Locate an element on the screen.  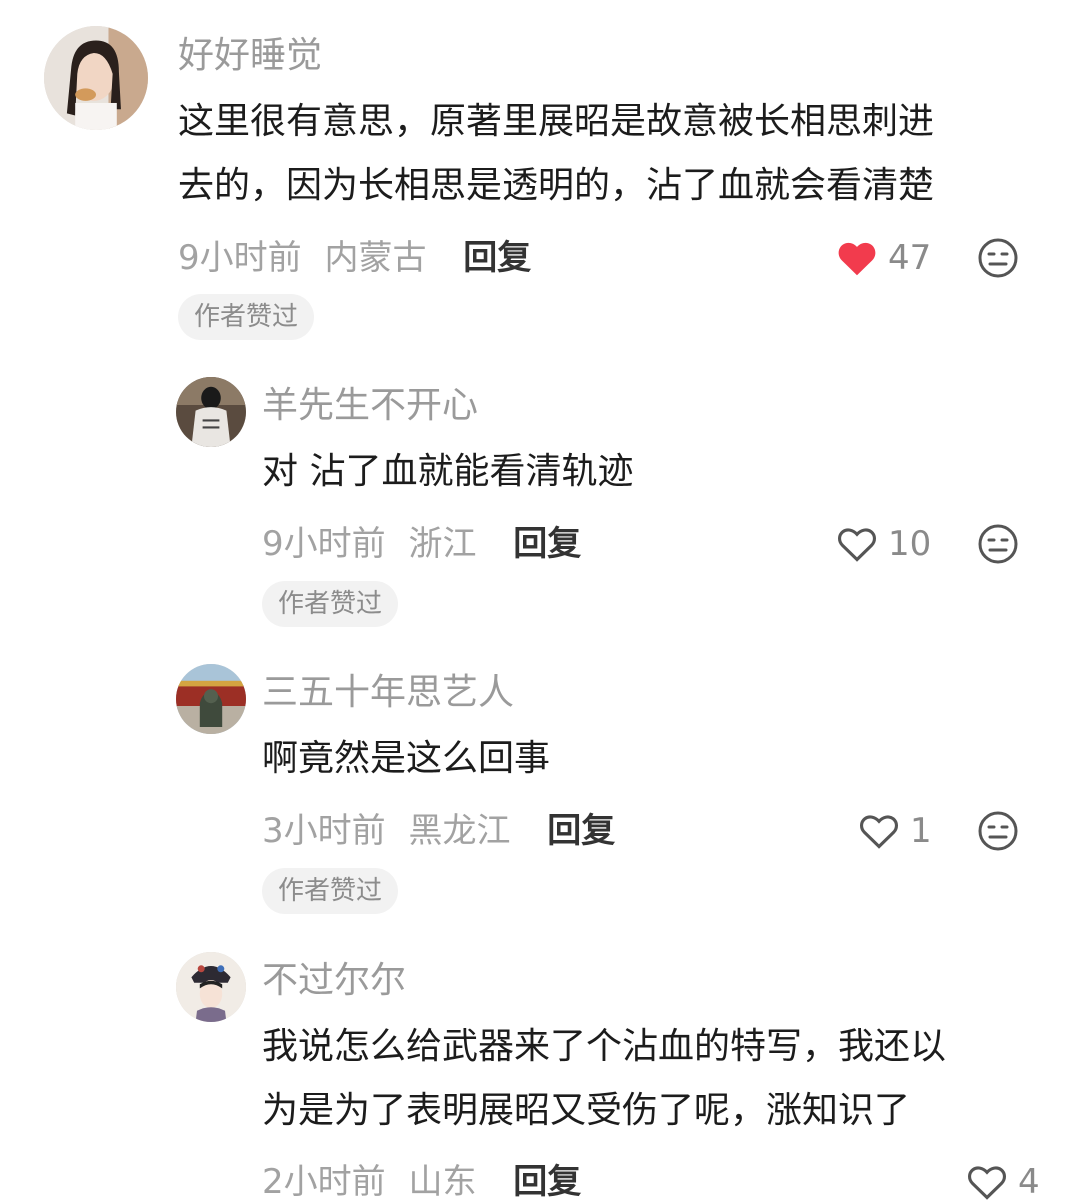
comment-line: 去的，因为长相思是透明的，沾了血就会看清楚 is located at coordinates (556, 185).